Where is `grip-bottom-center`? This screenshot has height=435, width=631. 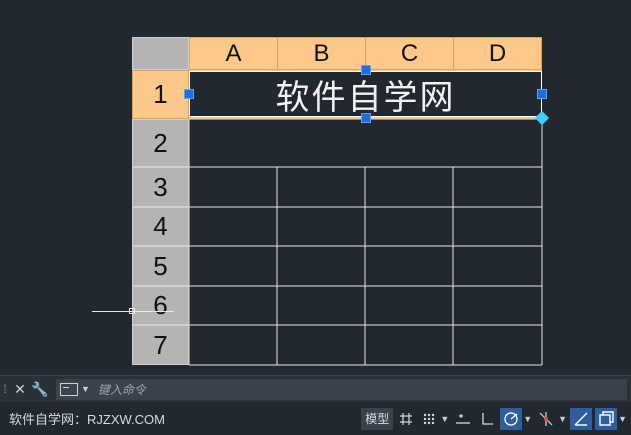 grip-bottom-center is located at coordinates (366, 118).